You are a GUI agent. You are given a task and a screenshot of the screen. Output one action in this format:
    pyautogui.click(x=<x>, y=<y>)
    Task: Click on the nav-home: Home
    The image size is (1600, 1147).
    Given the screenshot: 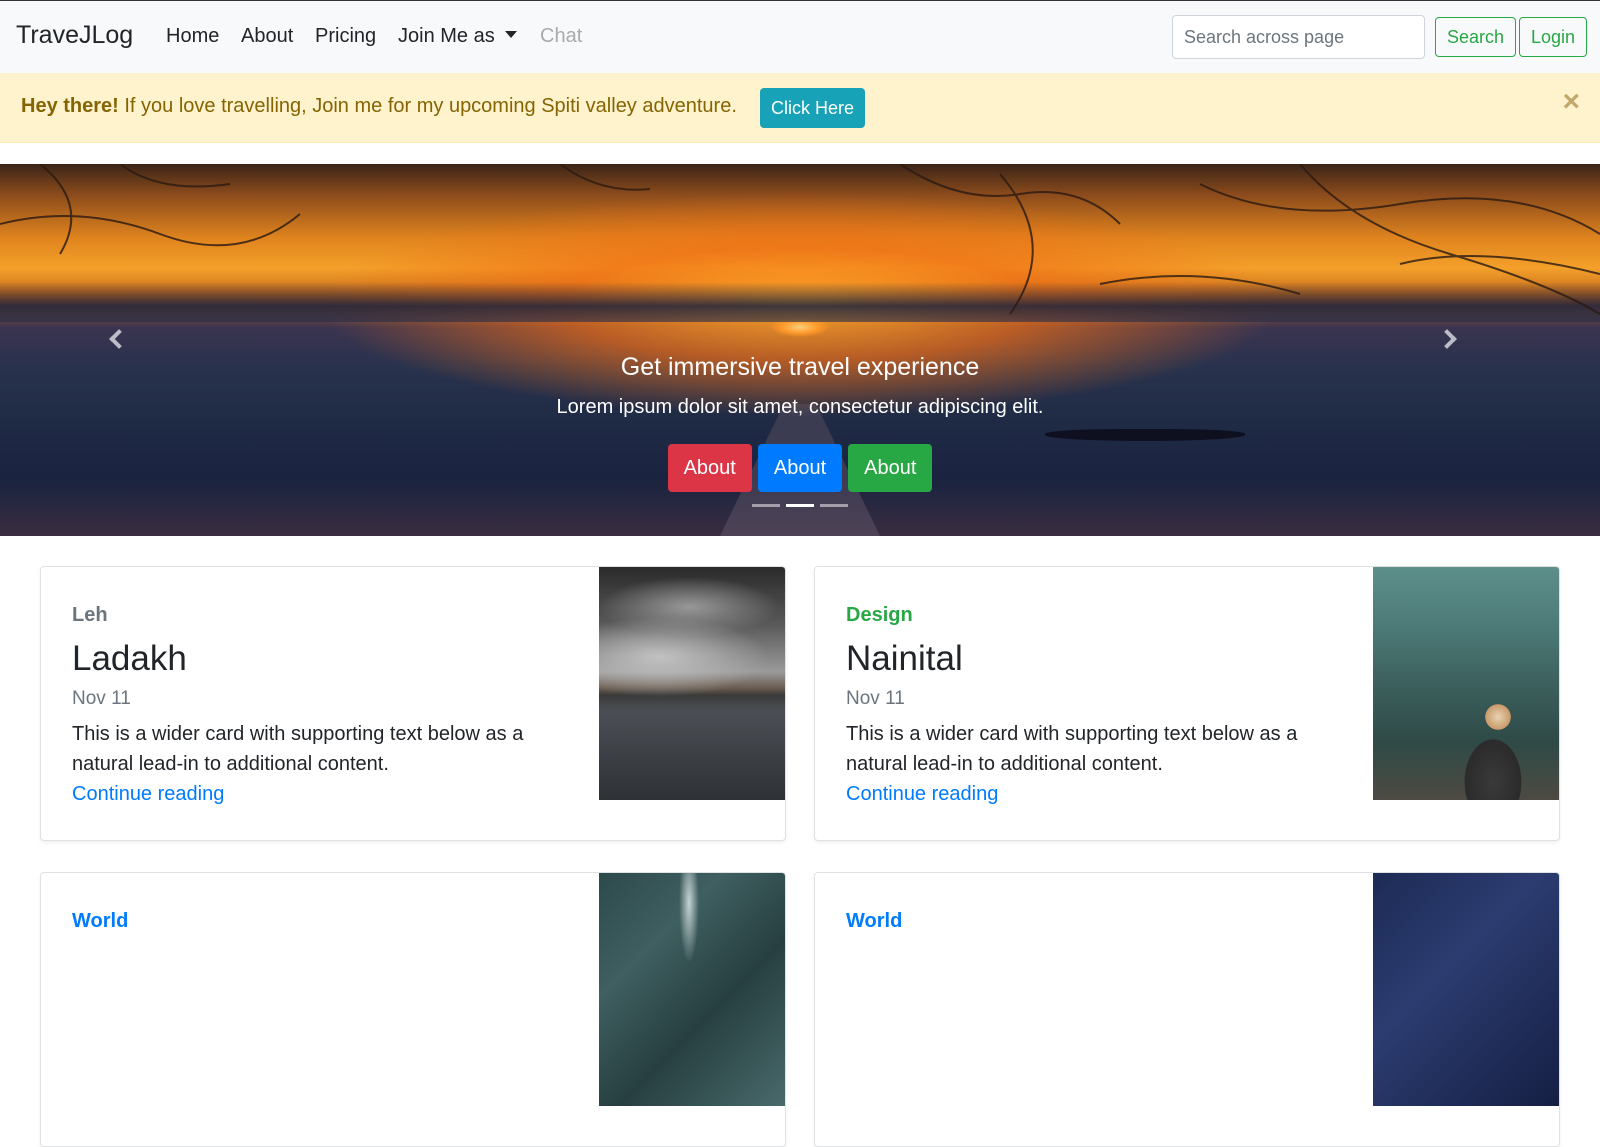 What is the action you would take?
    pyautogui.click(x=192, y=36)
    